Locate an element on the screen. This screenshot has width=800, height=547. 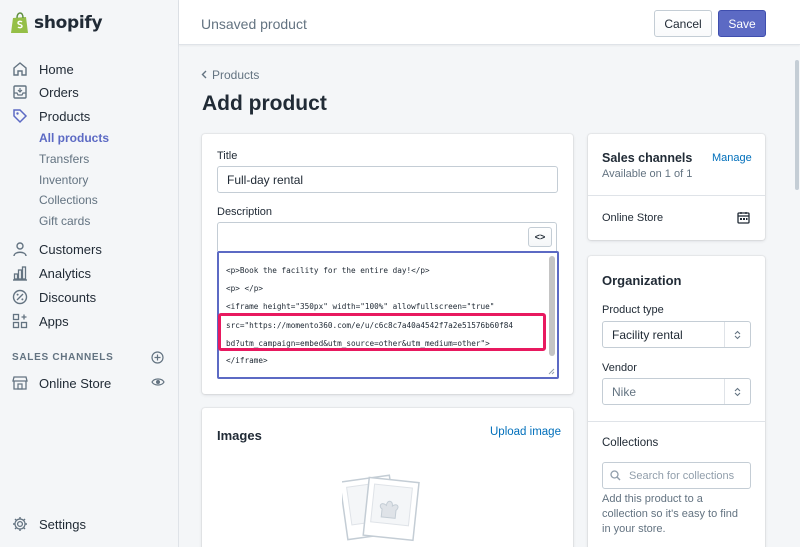
sidebar-item-label: Orders is located at coordinates (59, 92).